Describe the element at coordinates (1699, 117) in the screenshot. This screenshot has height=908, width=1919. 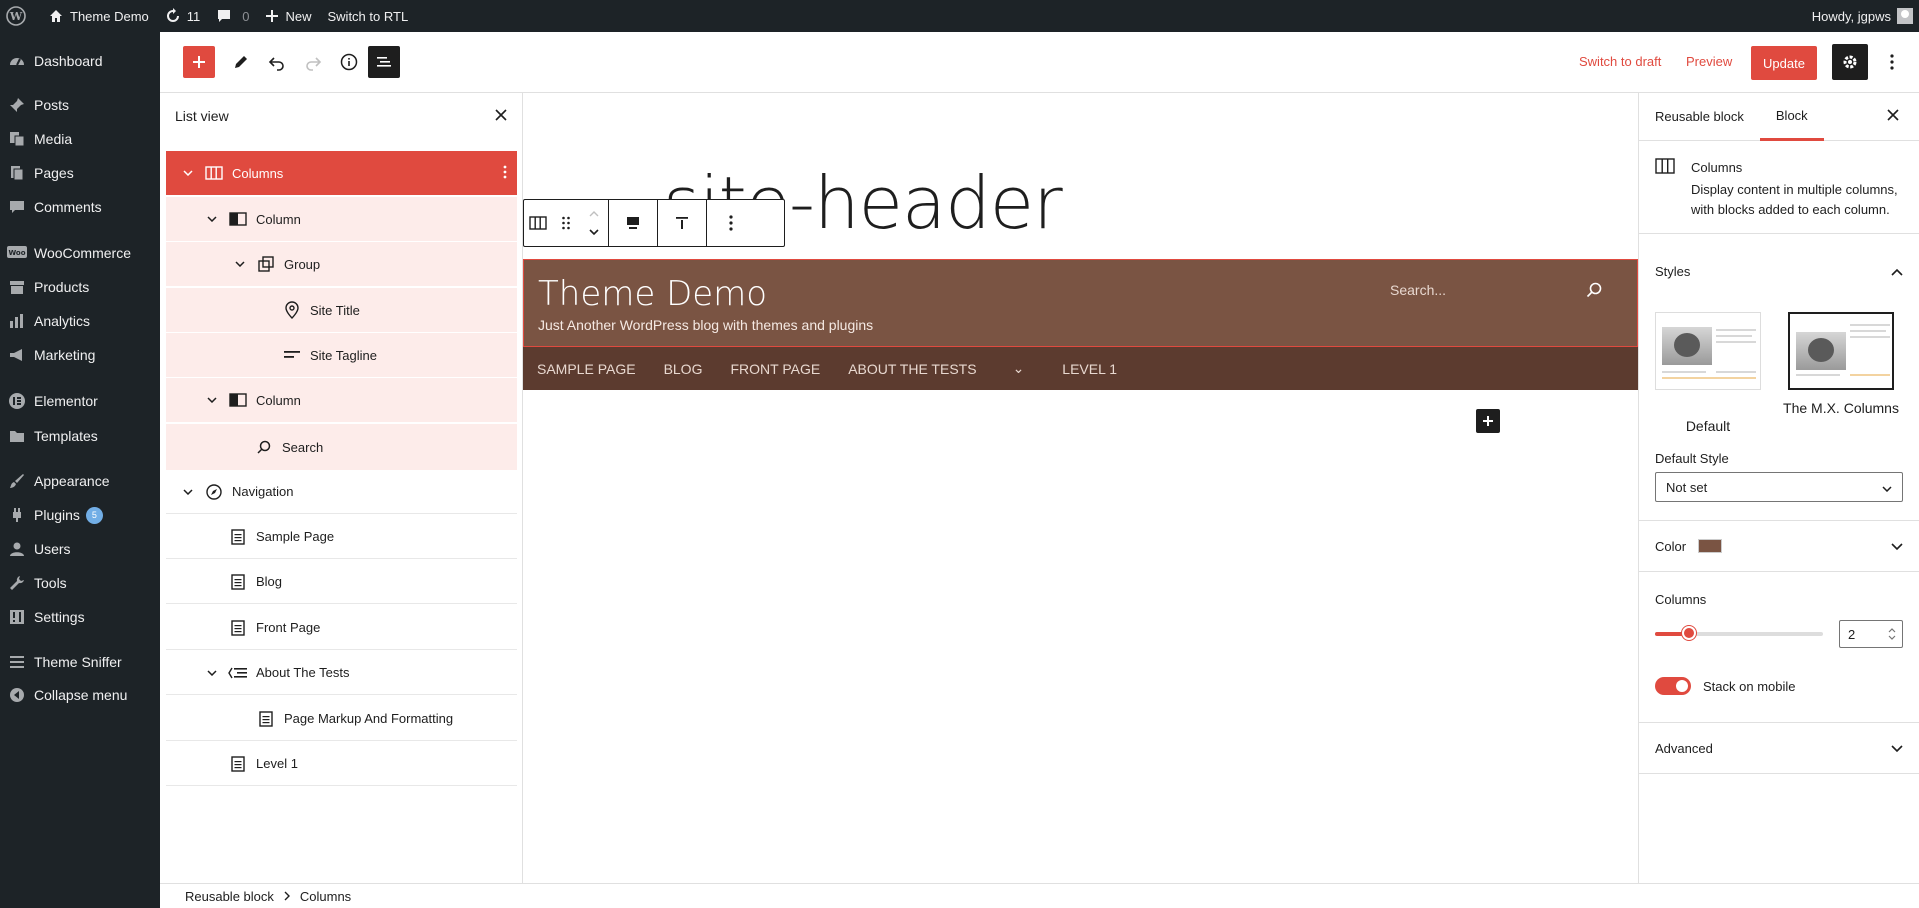
I see `tab-reusable-block: Reusable block` at that location.